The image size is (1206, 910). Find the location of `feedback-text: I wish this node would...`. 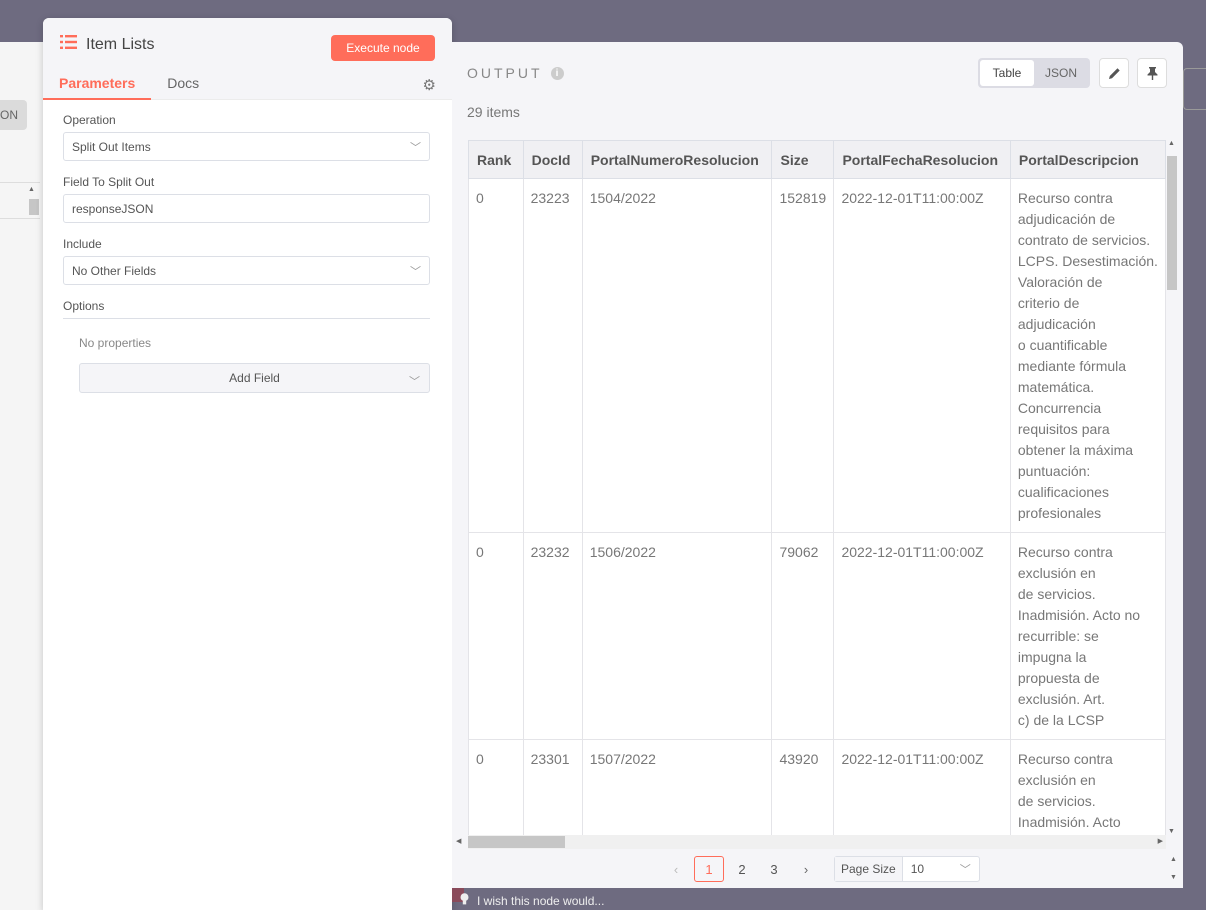

feedback-text: I wish this node would... is located at coordinates (541, 900).